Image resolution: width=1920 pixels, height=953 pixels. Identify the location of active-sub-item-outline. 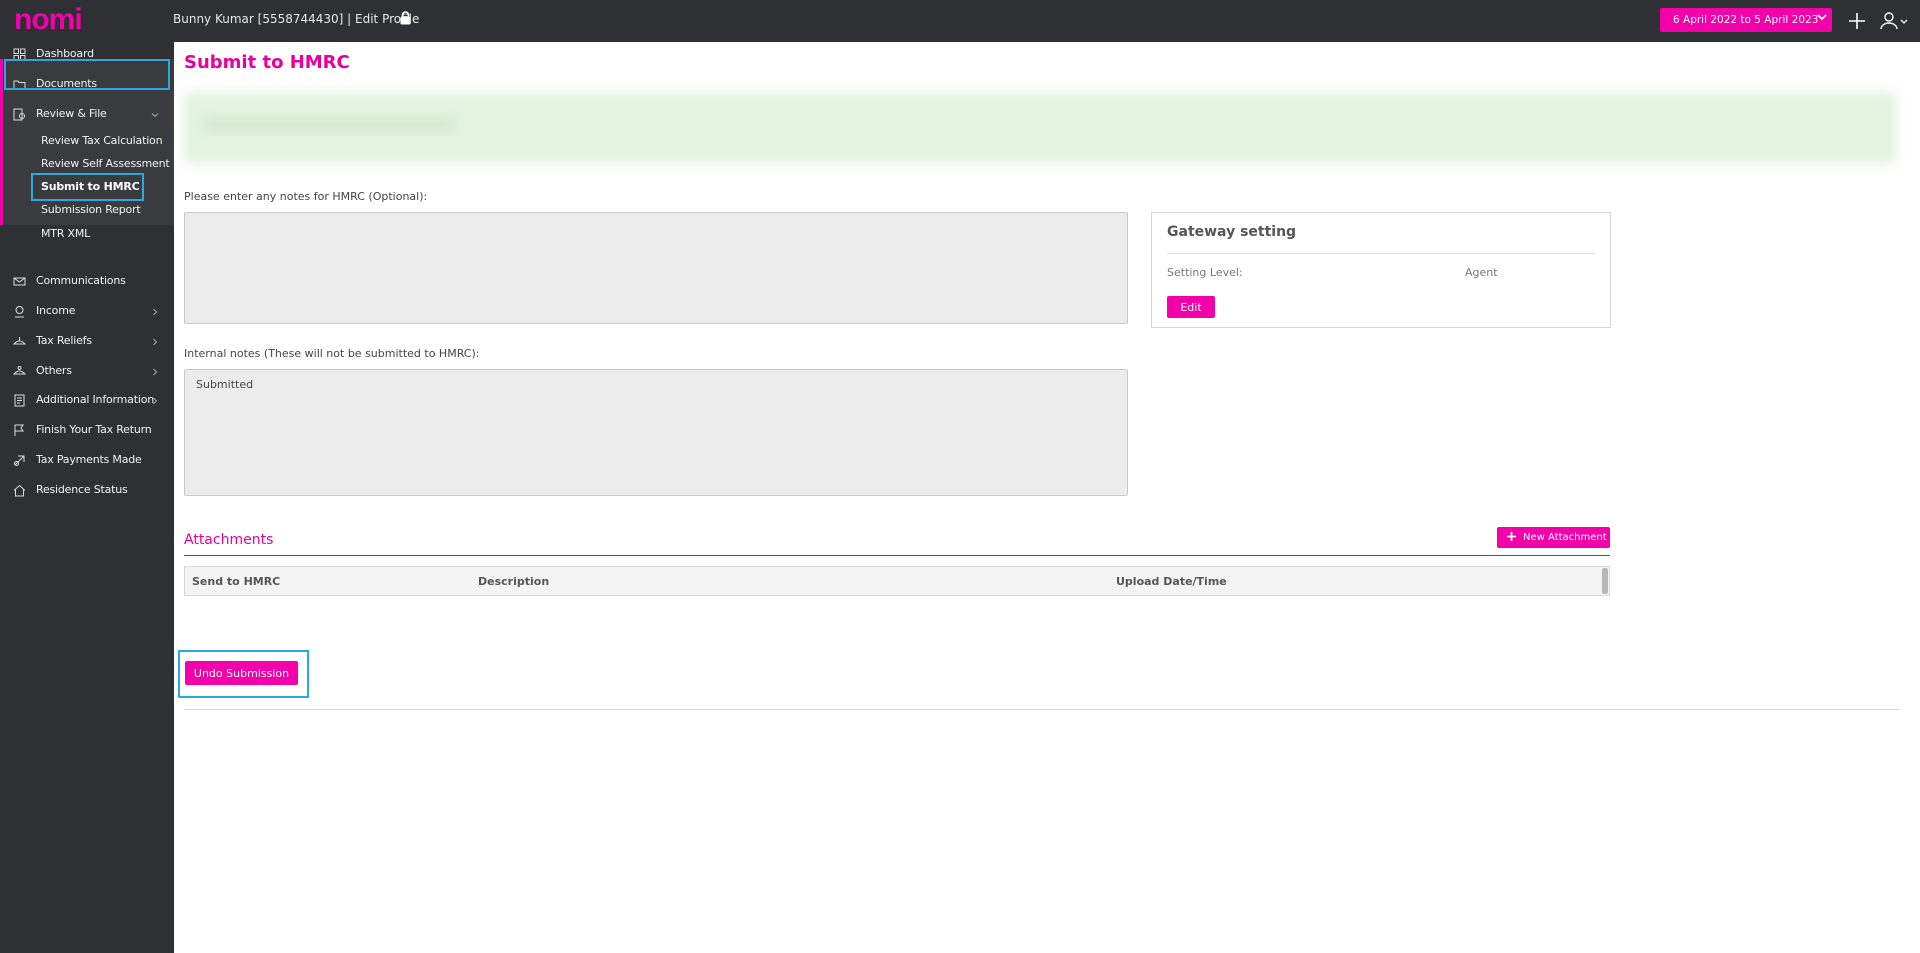
(87, 187).